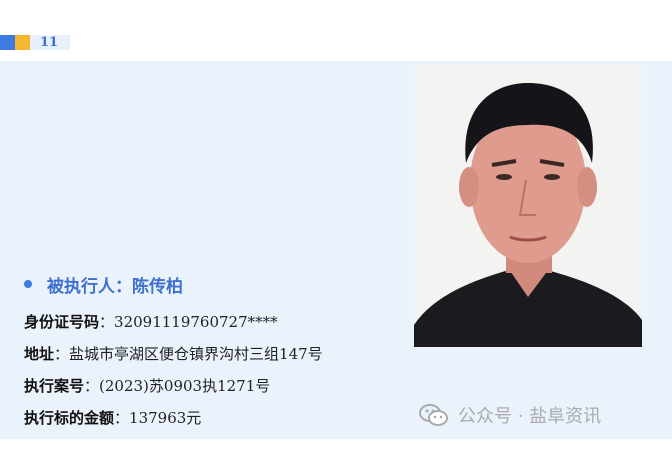 This screenshot has width=672, height=450. I want to click on tag-yellow-block, so click(22, 42).